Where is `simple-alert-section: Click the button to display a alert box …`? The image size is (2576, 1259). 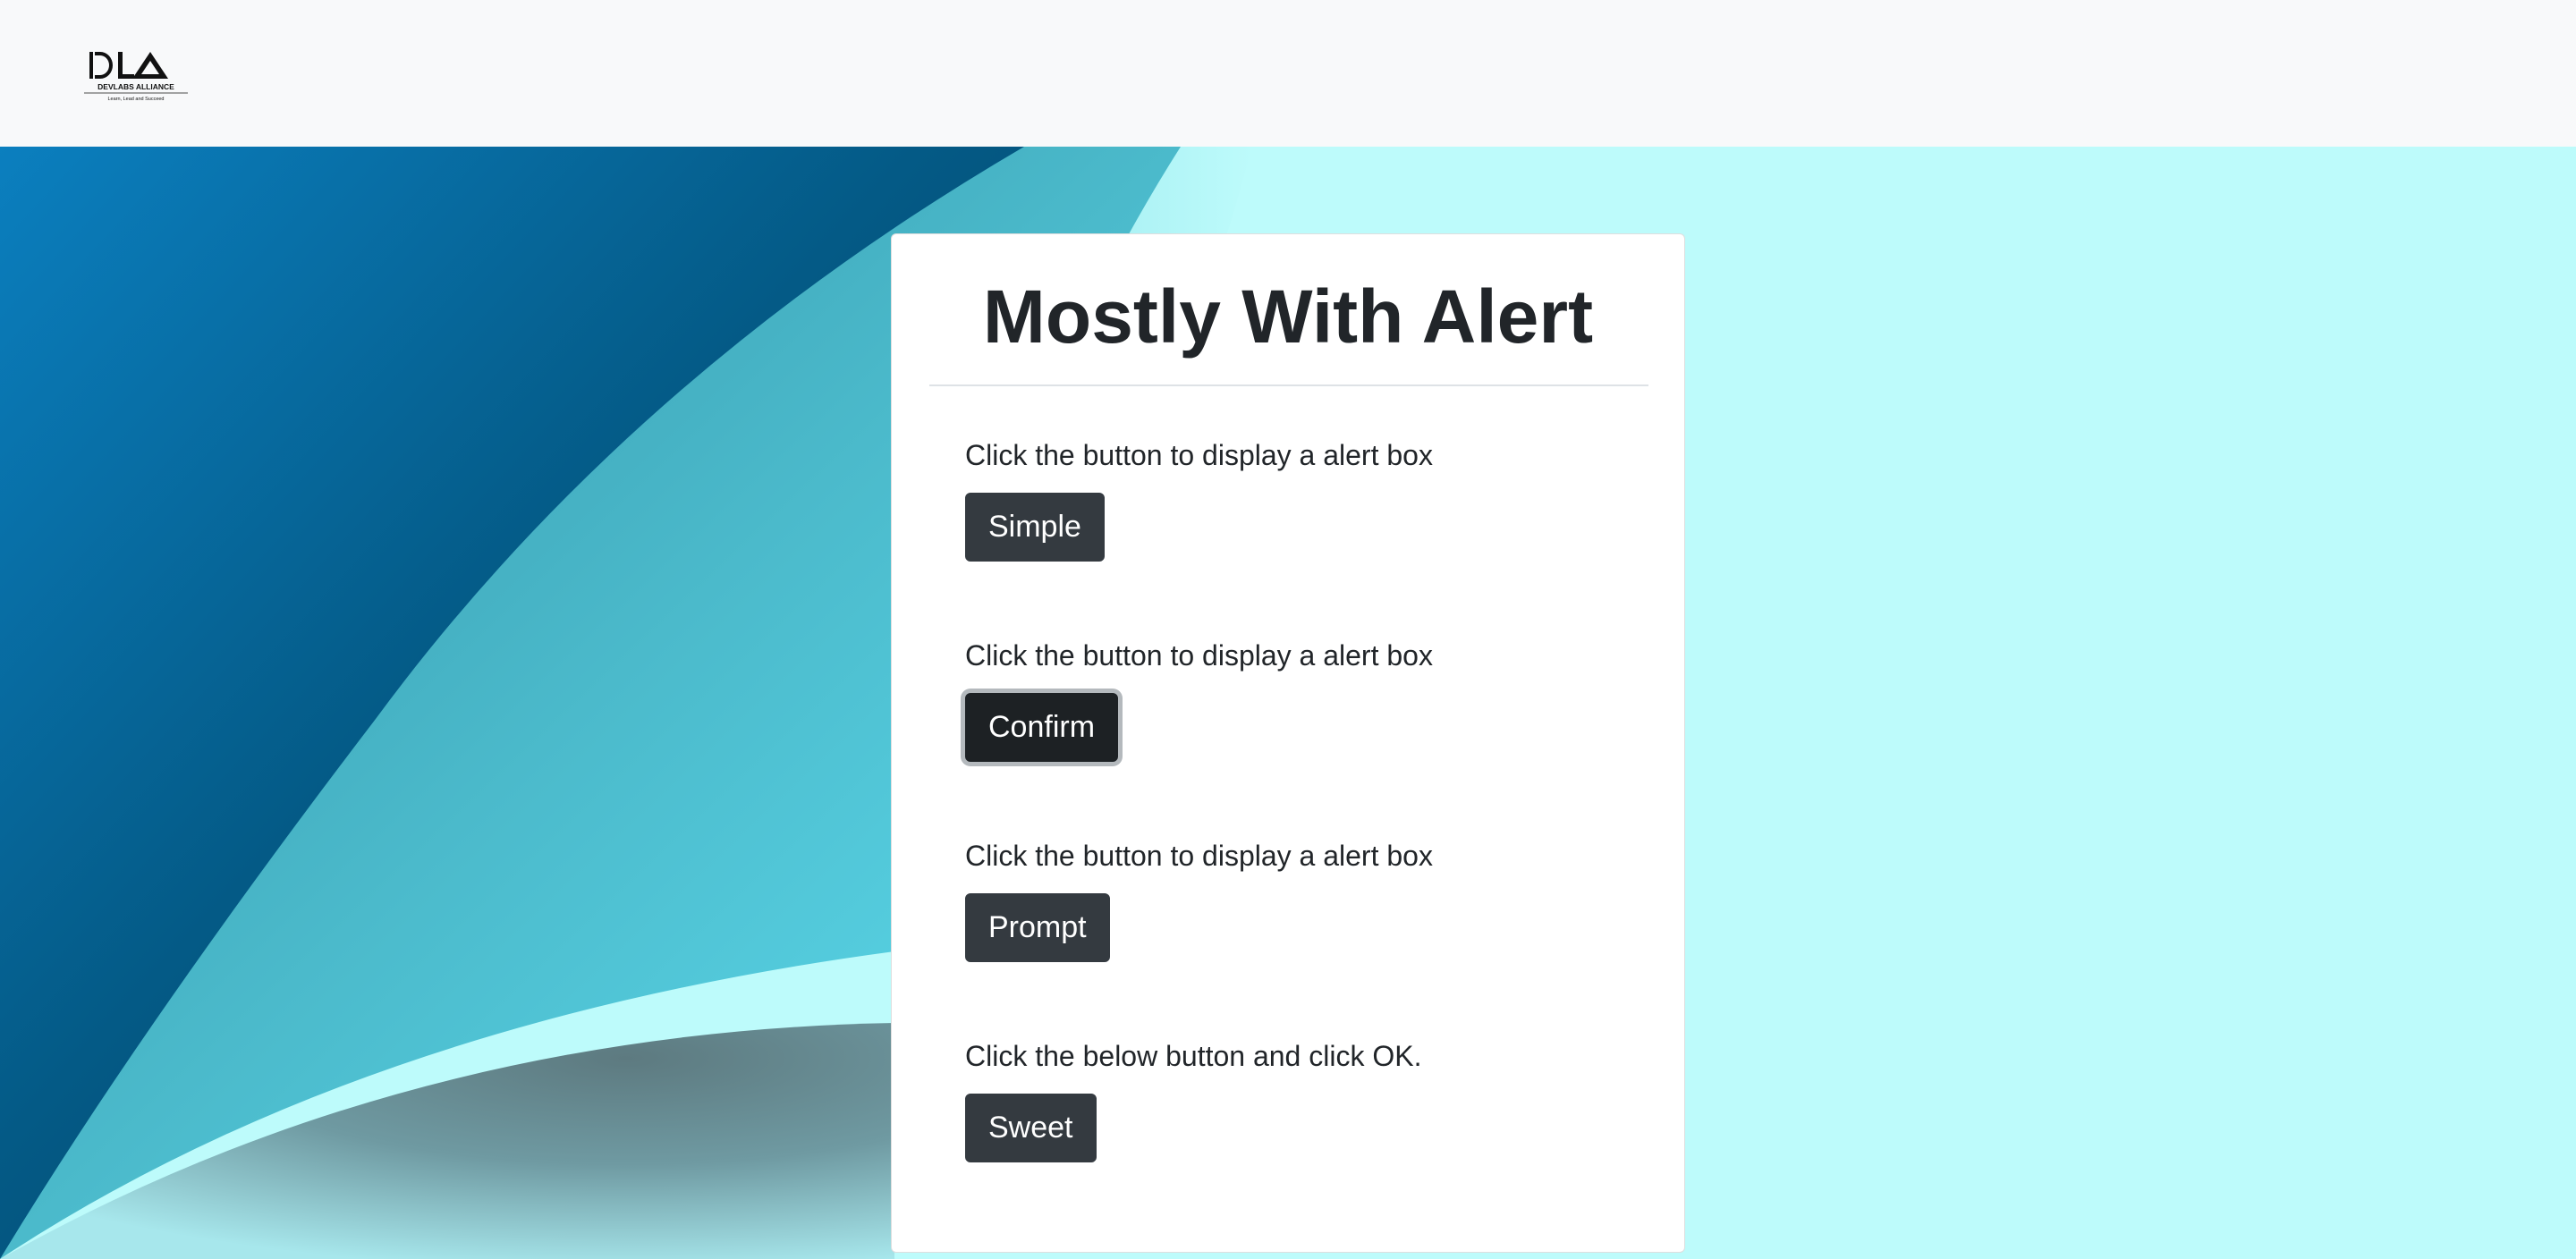
simple-alert-section: Click the button to display a alert box … is located at coordinates (1199, 499).